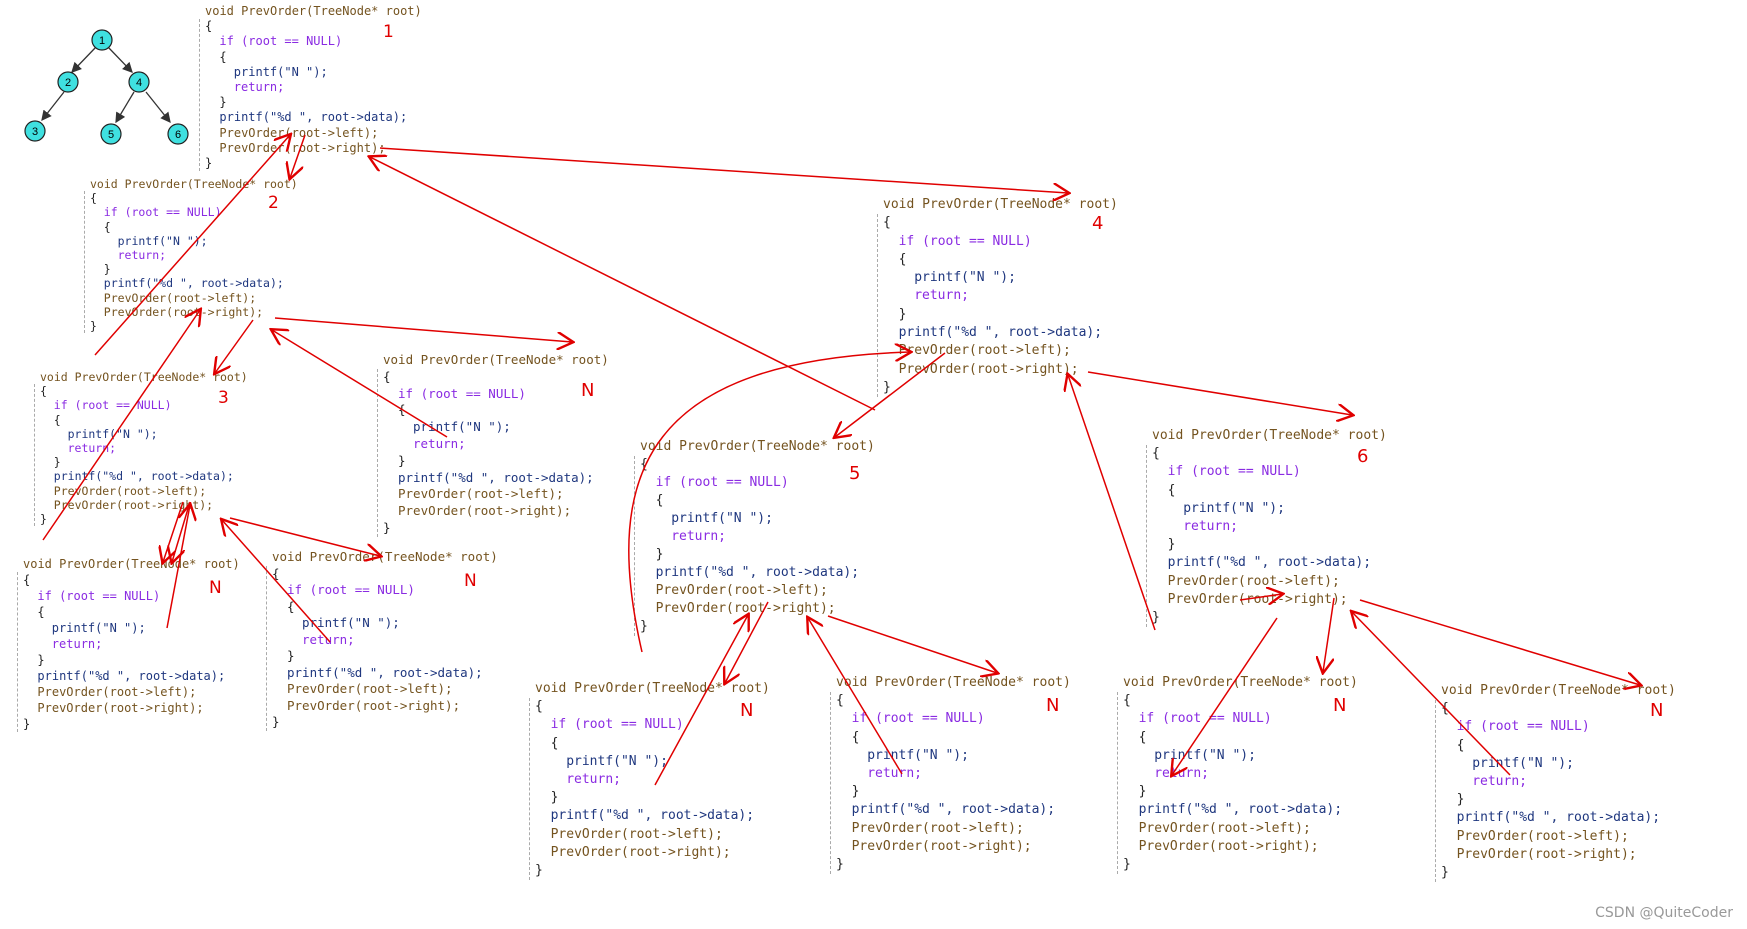  I want to click on step-label-2: 2, so click(273, 203).